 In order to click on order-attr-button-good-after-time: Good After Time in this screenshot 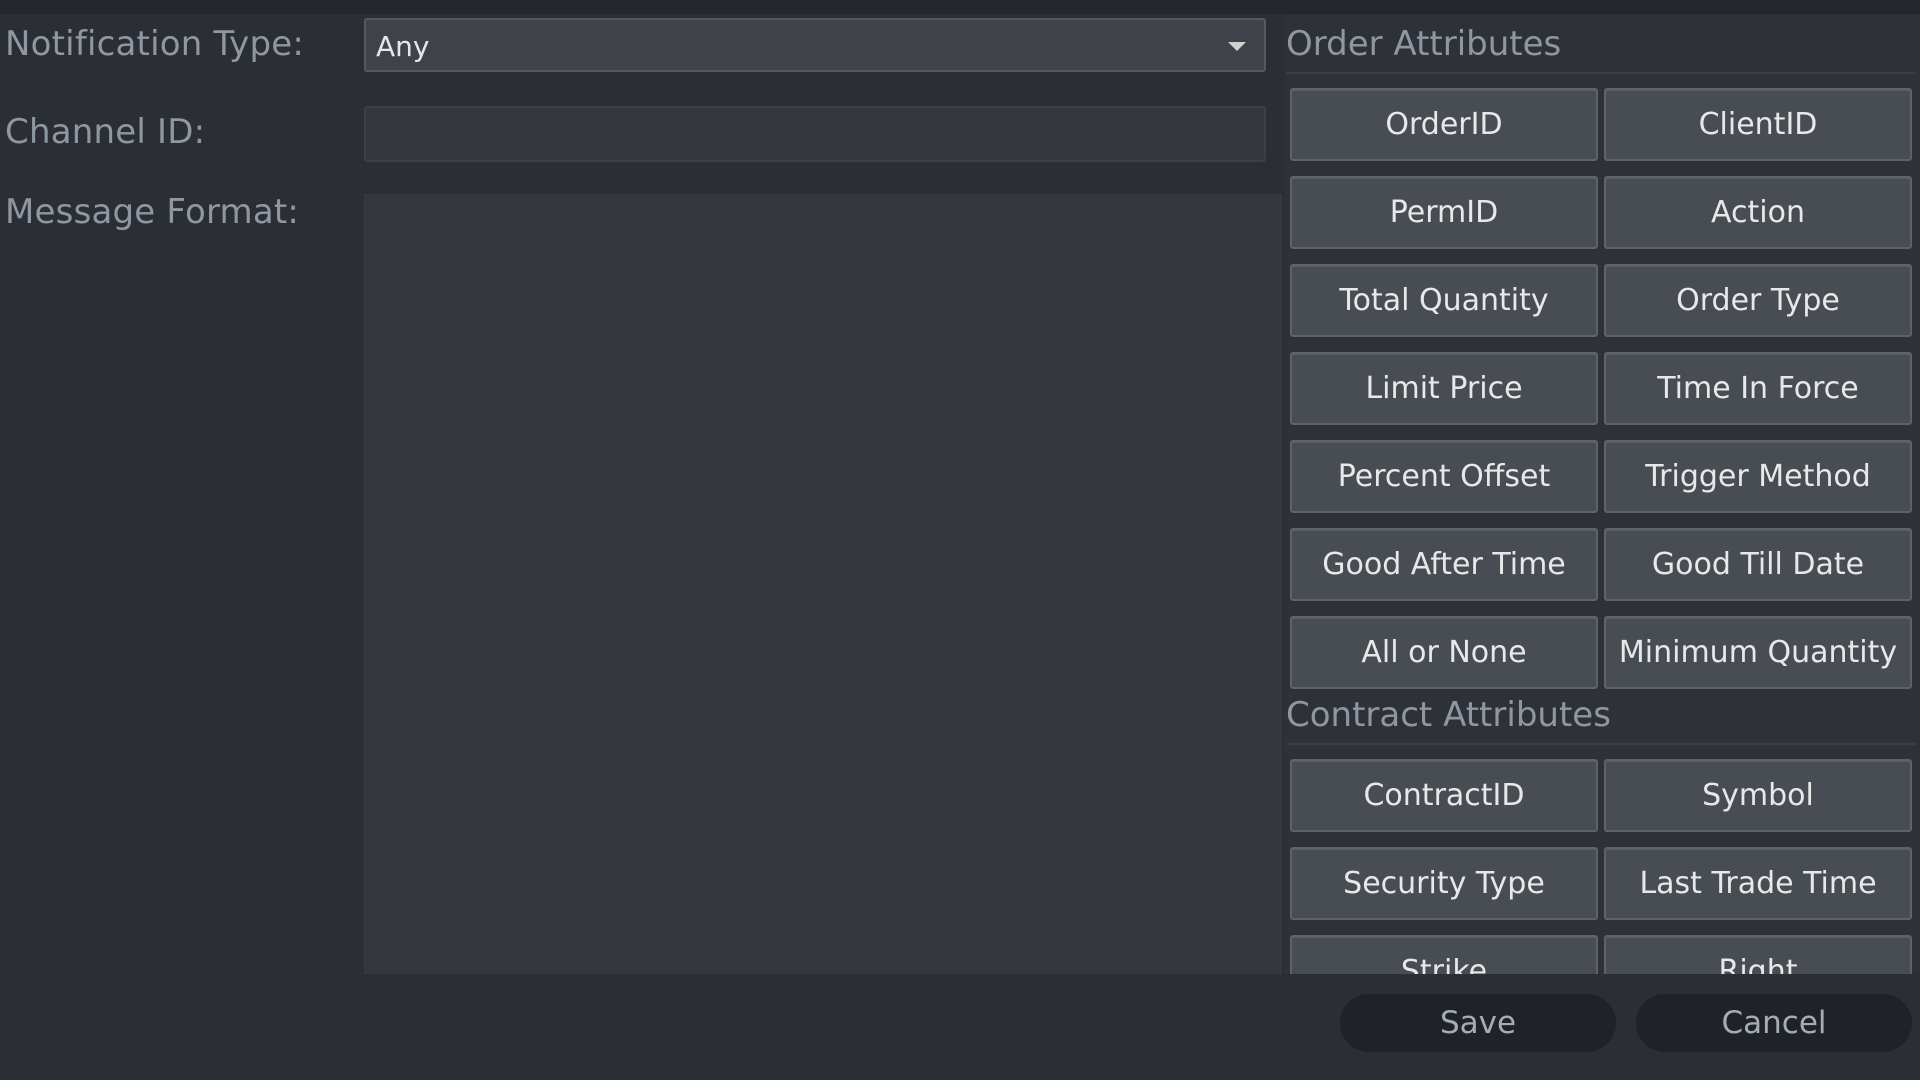, I will do `click(1444, 564)`.